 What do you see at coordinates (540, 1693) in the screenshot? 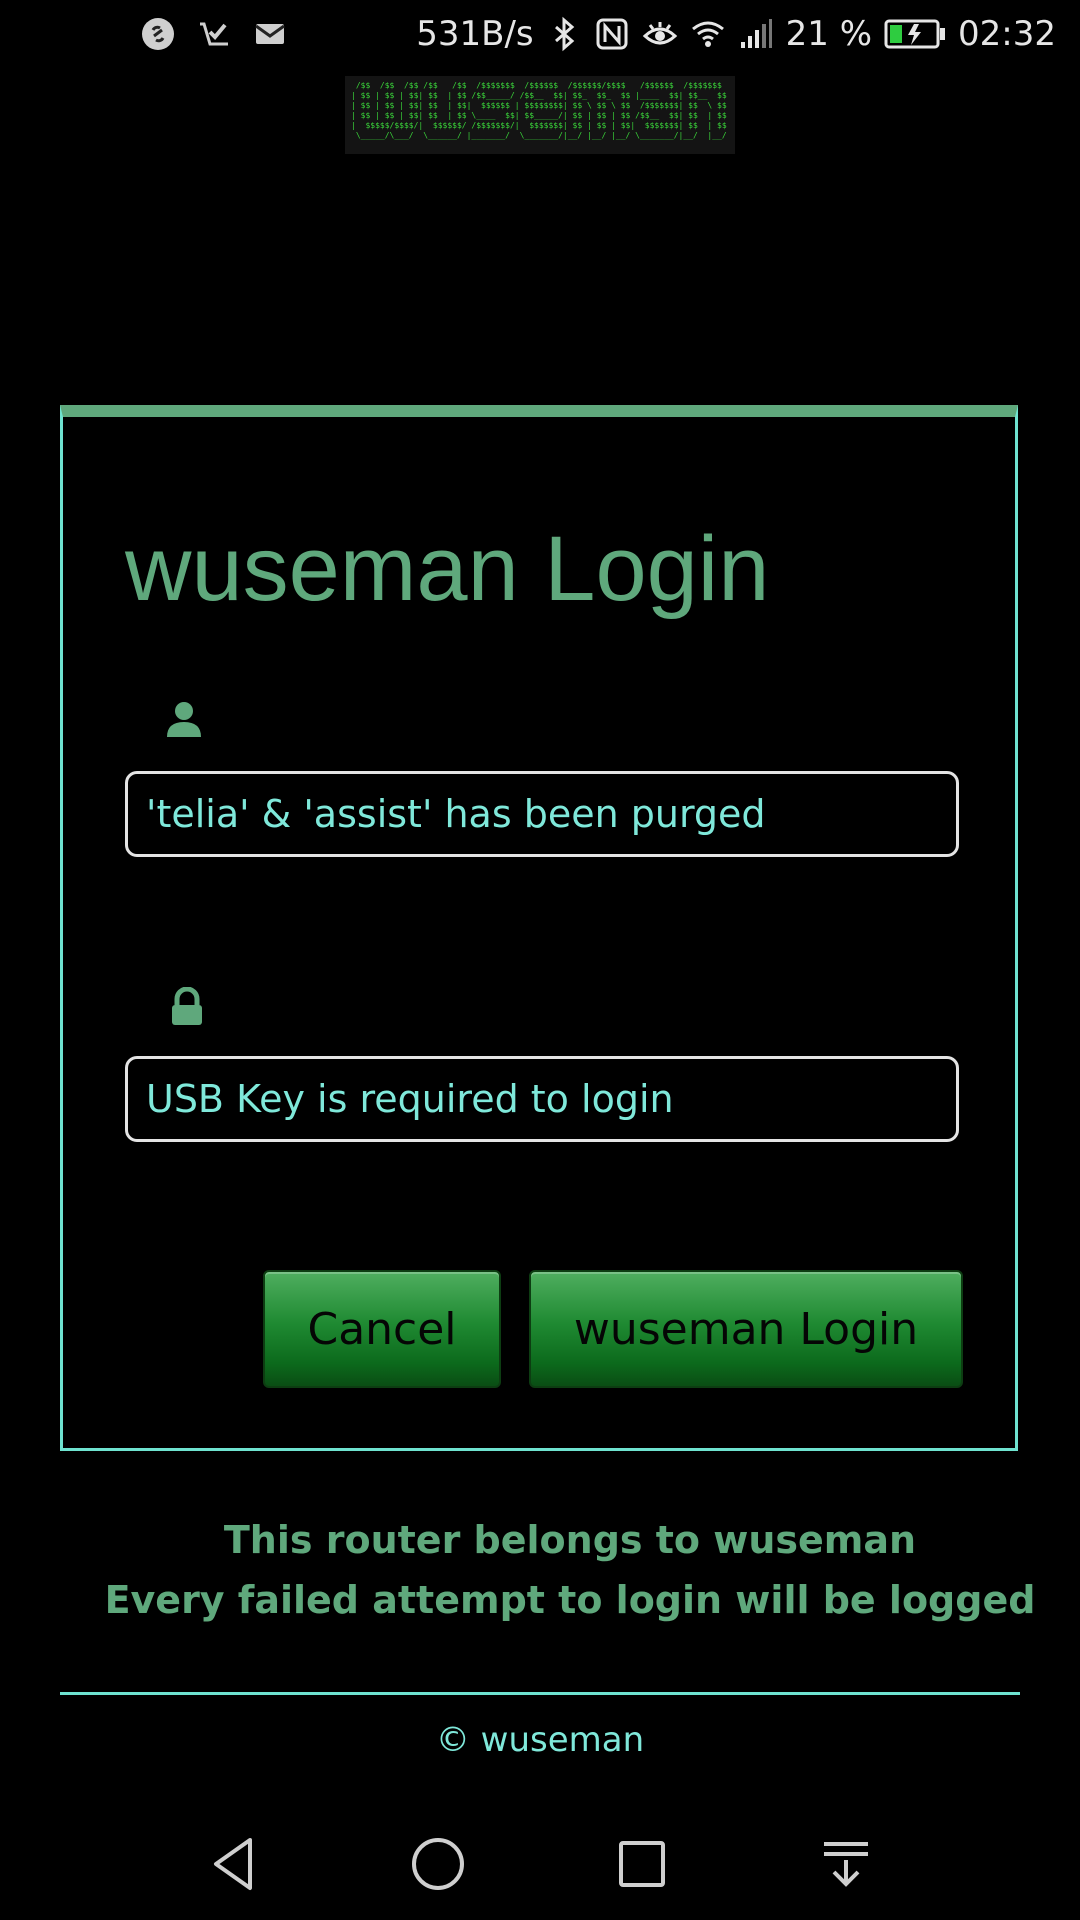
I see `footer-divider` at bounding box center [540, 1693].